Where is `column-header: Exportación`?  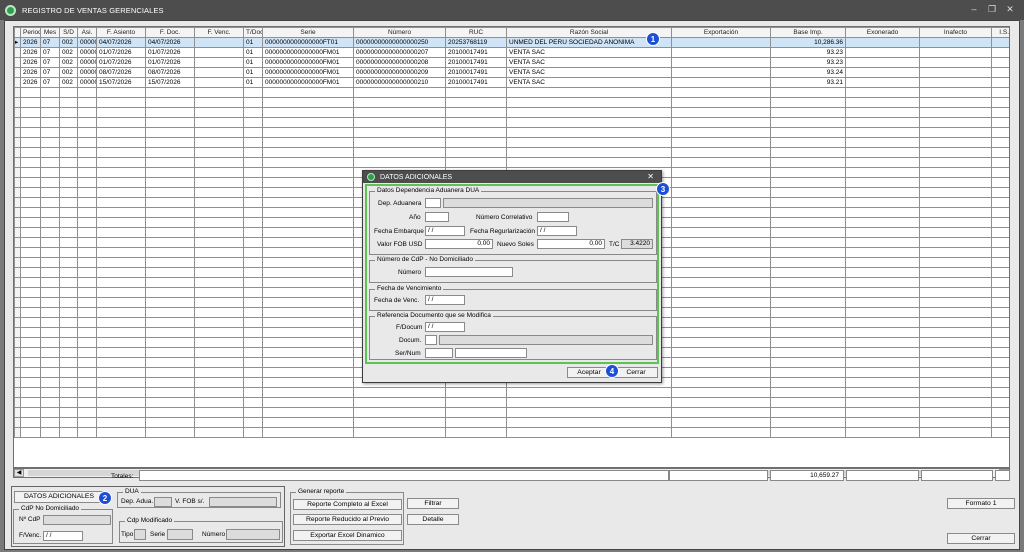
column-header: Exportación is located at coordinates (721, 32).